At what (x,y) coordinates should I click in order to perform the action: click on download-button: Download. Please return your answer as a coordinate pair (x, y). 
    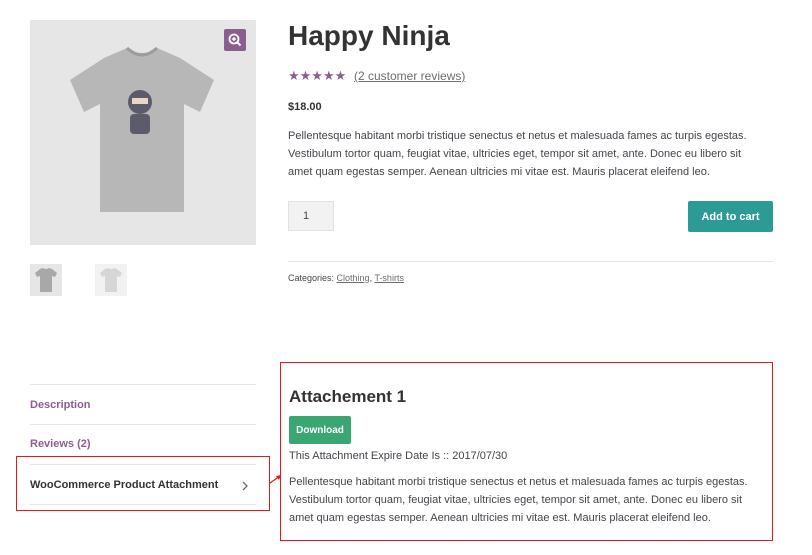
    Looking at the image, I should click on (320, 430).